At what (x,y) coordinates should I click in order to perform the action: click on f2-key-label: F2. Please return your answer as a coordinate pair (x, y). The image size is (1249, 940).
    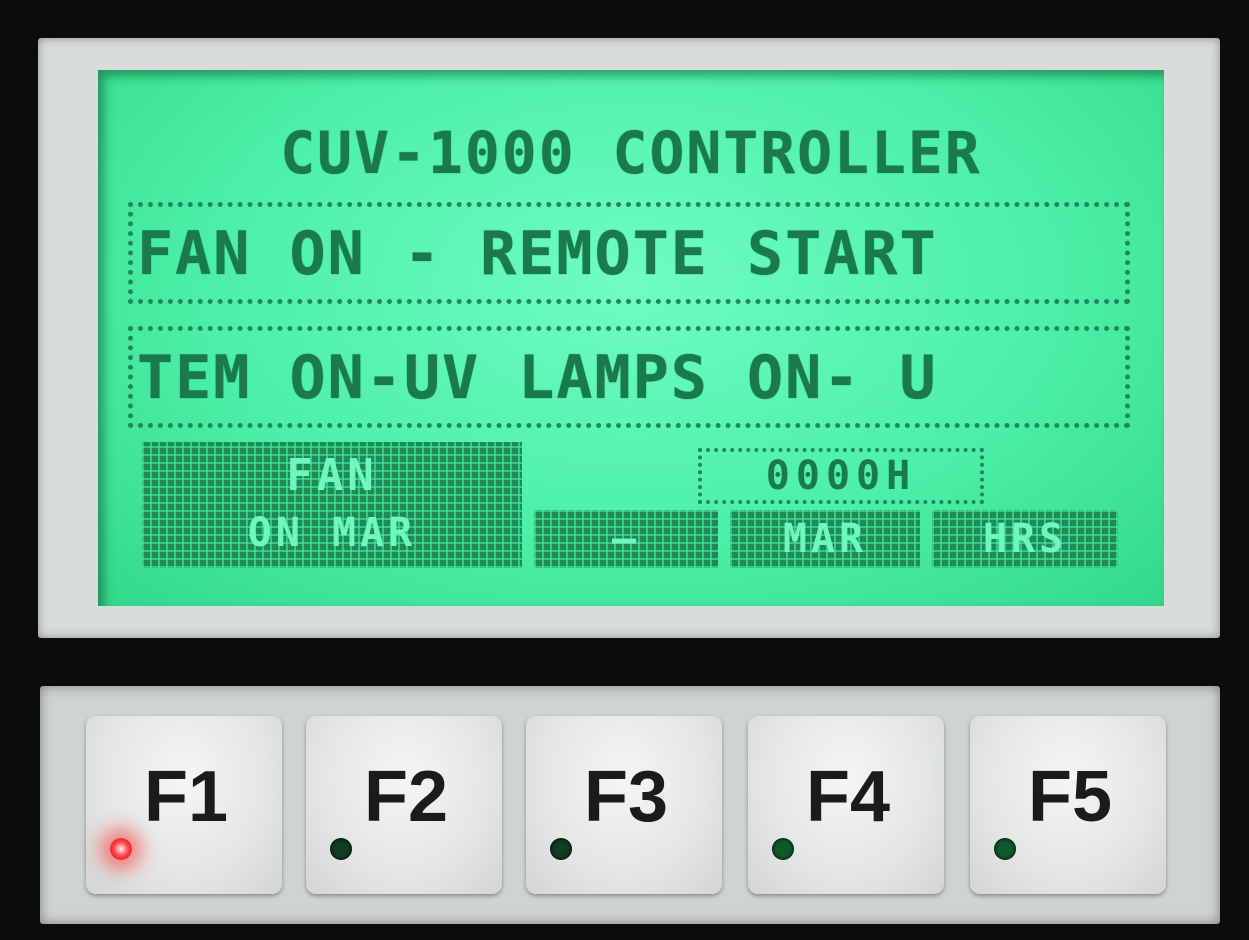
    Looking at the image, I should click on (406, 797).